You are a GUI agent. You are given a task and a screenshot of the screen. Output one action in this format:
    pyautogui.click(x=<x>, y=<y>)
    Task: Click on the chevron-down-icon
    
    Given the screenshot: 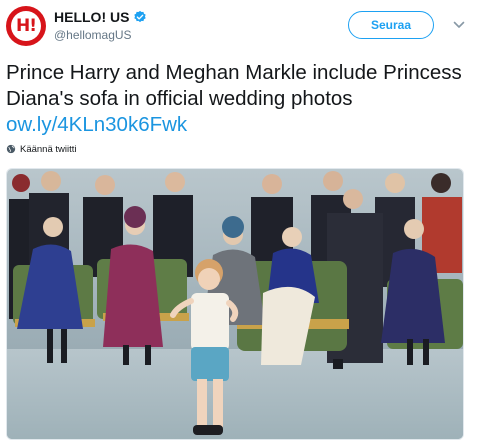 What is the action you would take?
    pyautogui.click(x=459, y=25)
    